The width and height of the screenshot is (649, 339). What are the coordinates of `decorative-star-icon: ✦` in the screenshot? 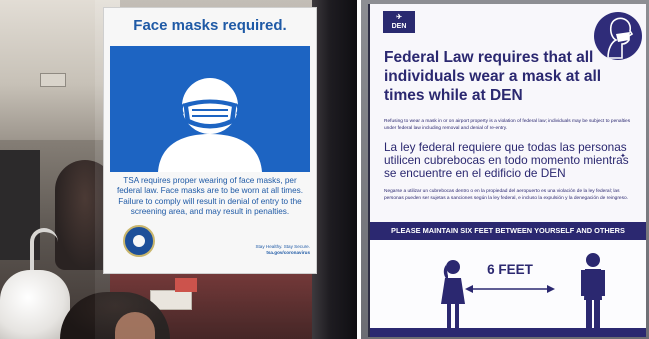 It's located at (623, 156).